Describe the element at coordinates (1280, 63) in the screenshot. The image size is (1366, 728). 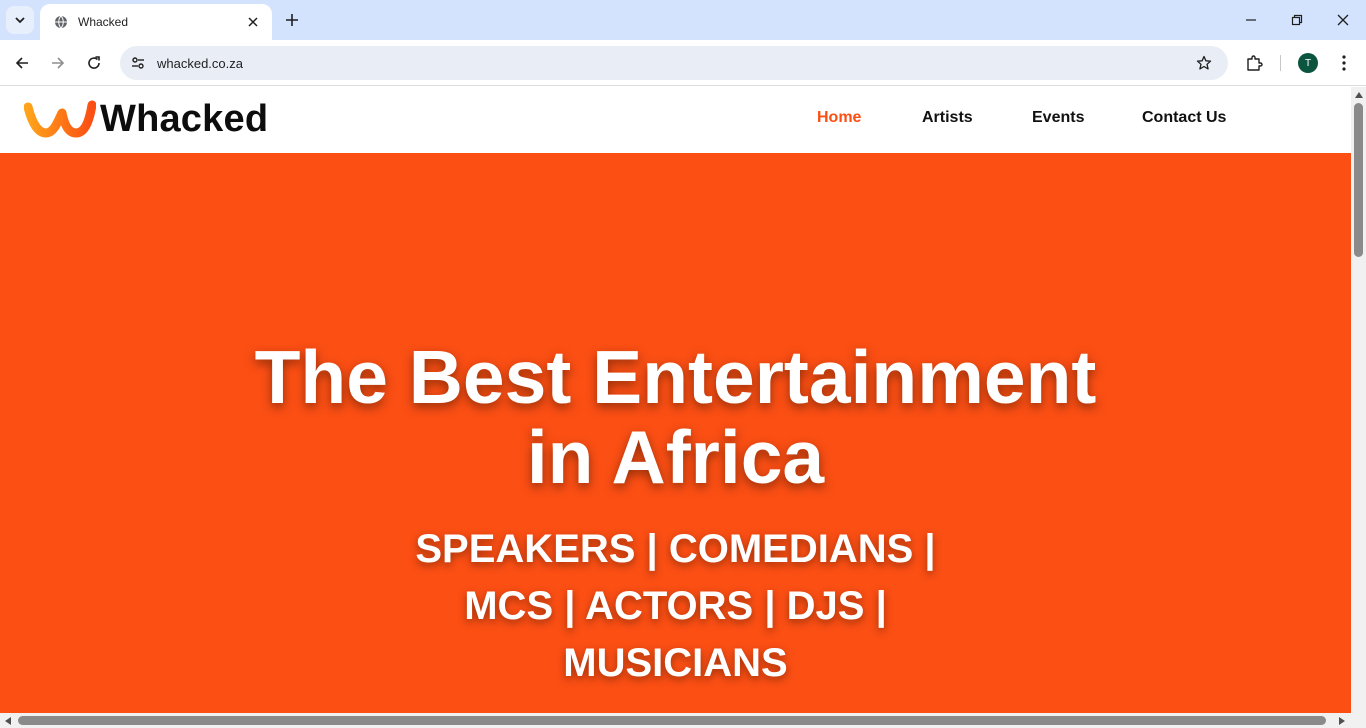
I see `toolbar-divider` at that location.